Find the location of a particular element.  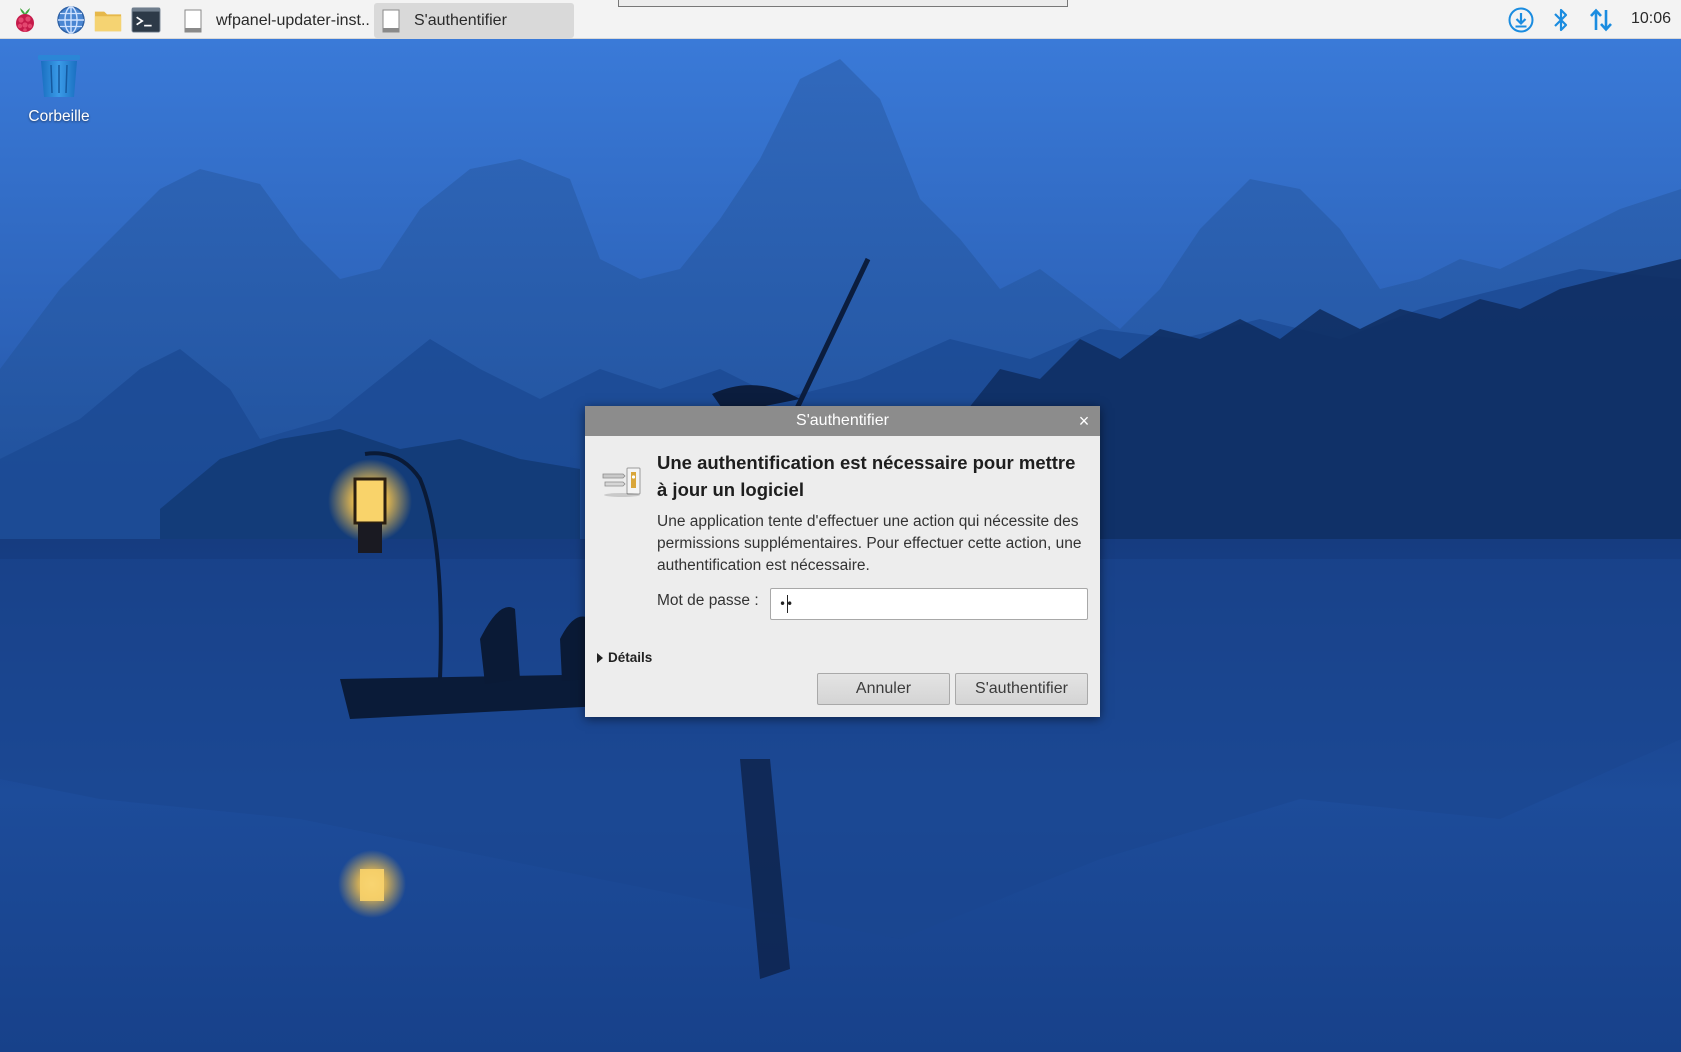

details-expander: Détails is located at coordinates (624, 657).